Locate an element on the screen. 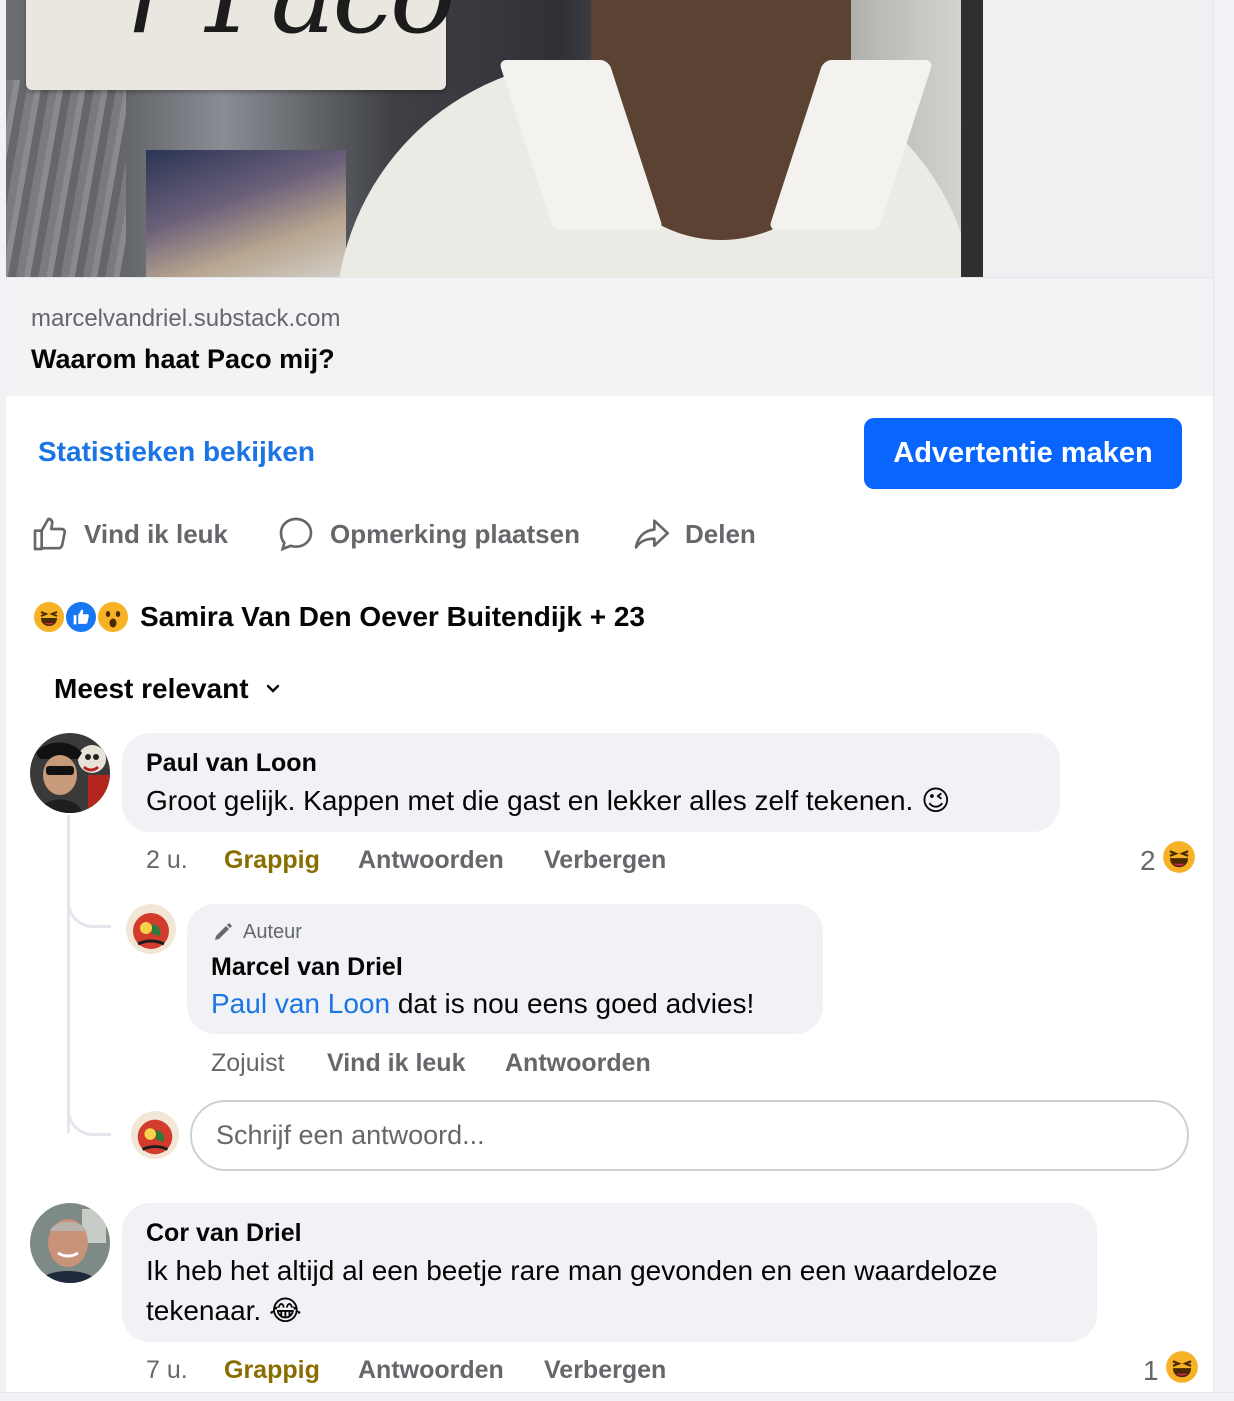  view-statistics-link: Statistieken bekijken is located at coordinates (176, 452).